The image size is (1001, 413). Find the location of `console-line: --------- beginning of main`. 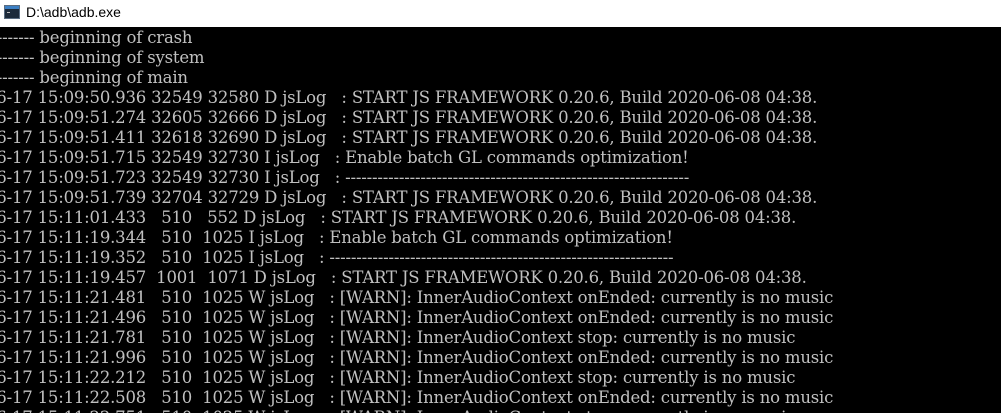

console-line: --------- beginning of main is located at coordinates (94, 77).